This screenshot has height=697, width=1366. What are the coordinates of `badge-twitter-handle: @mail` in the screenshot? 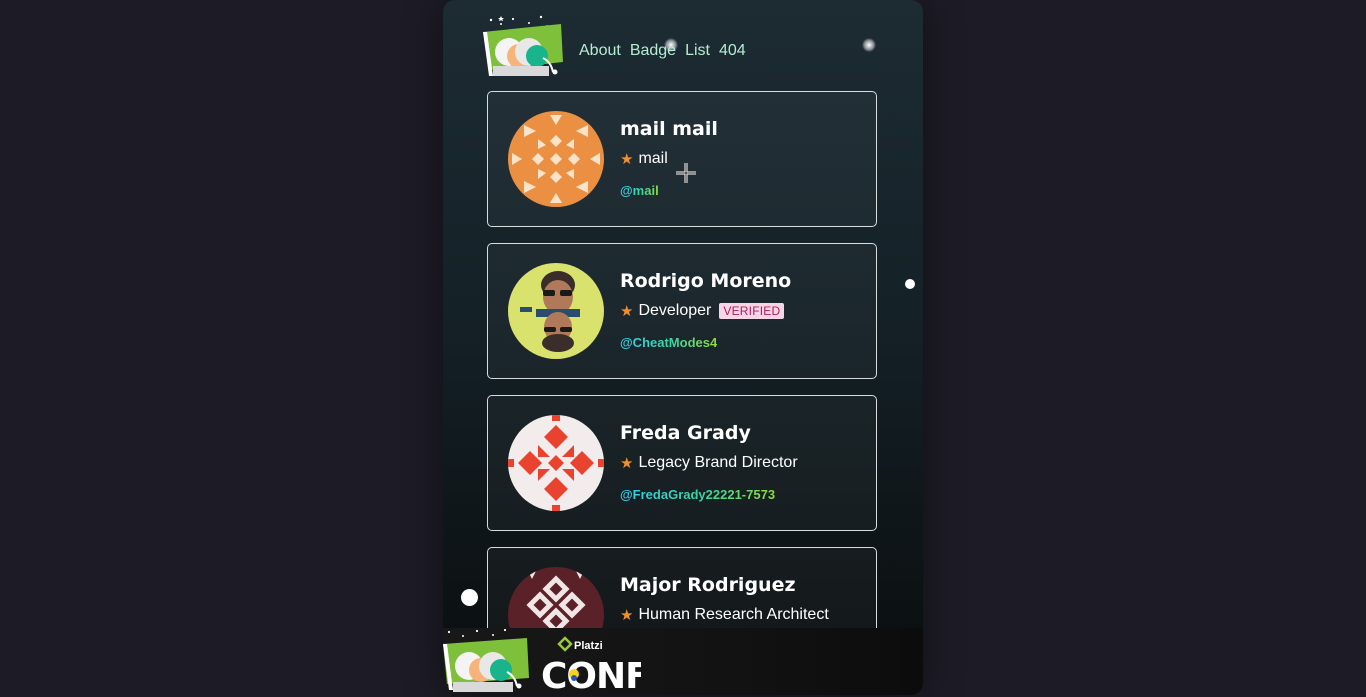 It's located at (639, 190).